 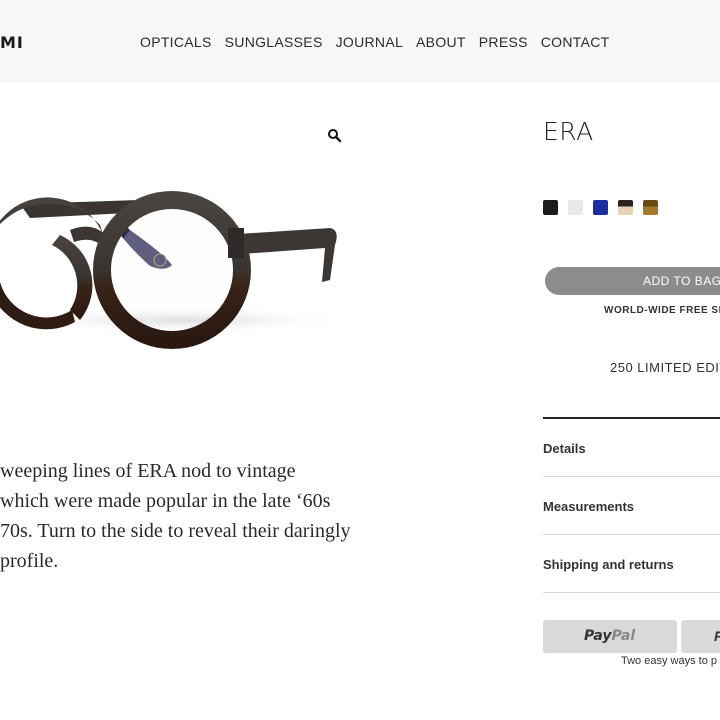 I want to click on description-line: weeping lines of ERA nod to vintage, so click(x=148, y=471).